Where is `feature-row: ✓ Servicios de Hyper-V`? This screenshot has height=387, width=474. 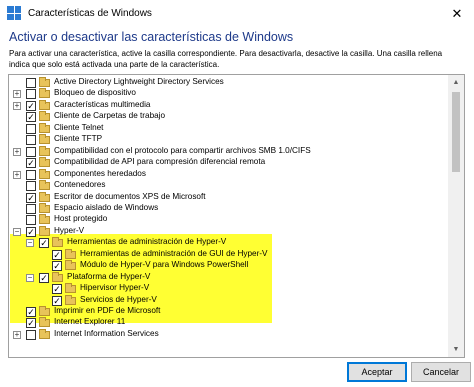 feature-row: ✓ Servicios de Hyper-V is located at coordinates (229, 300).